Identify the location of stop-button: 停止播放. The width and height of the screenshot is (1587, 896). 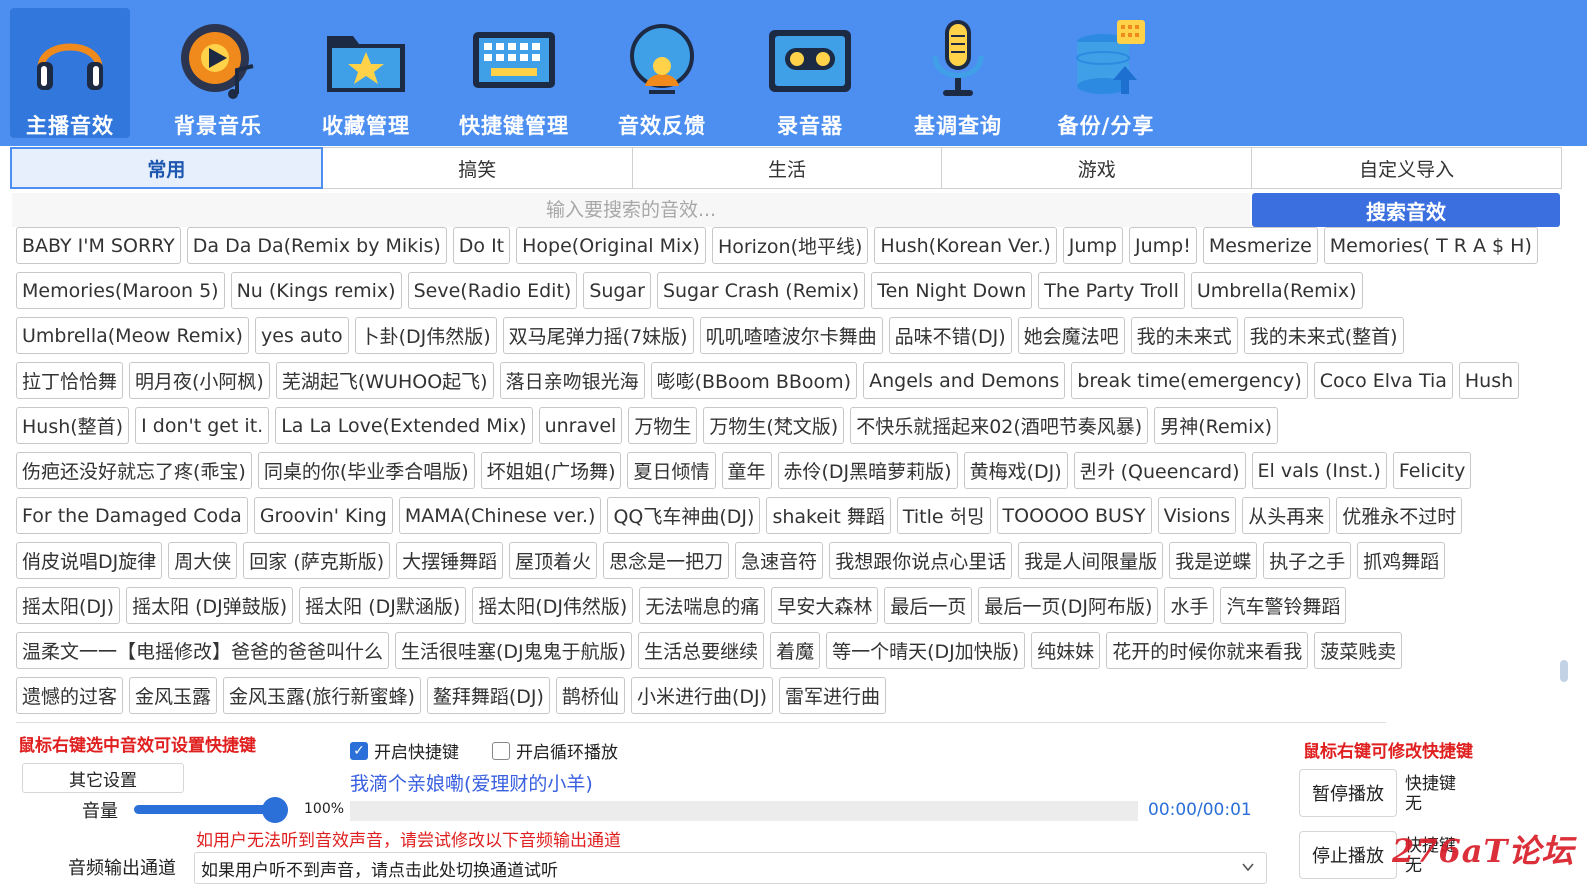
(1348, 855).